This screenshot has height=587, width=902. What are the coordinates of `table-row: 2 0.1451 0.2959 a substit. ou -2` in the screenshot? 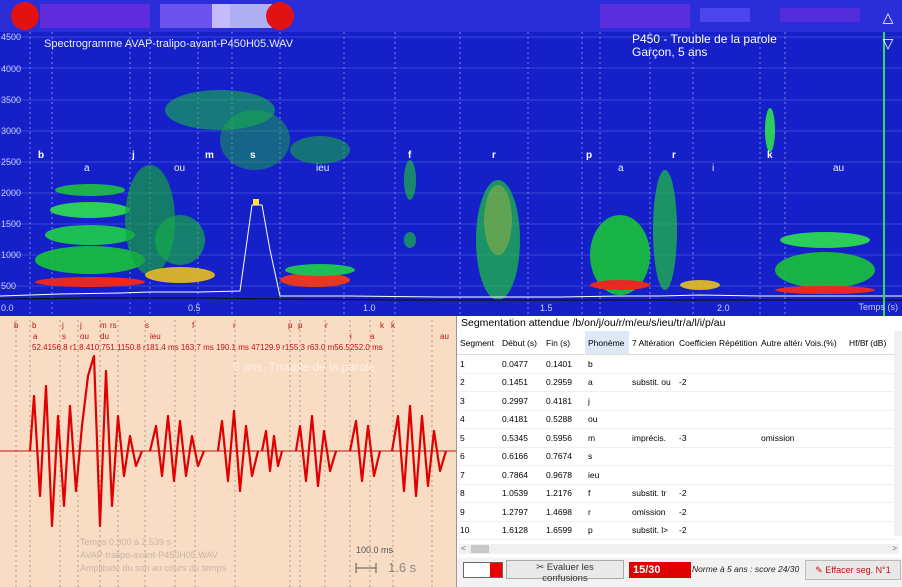 It's located at (677, 382).